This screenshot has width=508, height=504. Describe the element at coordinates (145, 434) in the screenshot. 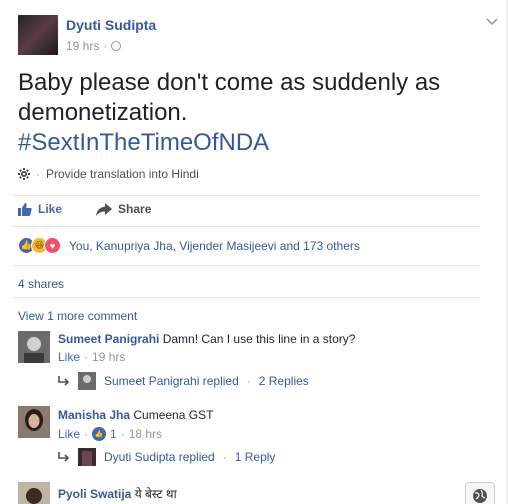

I see `comment-time: 18 hrs` at that location.